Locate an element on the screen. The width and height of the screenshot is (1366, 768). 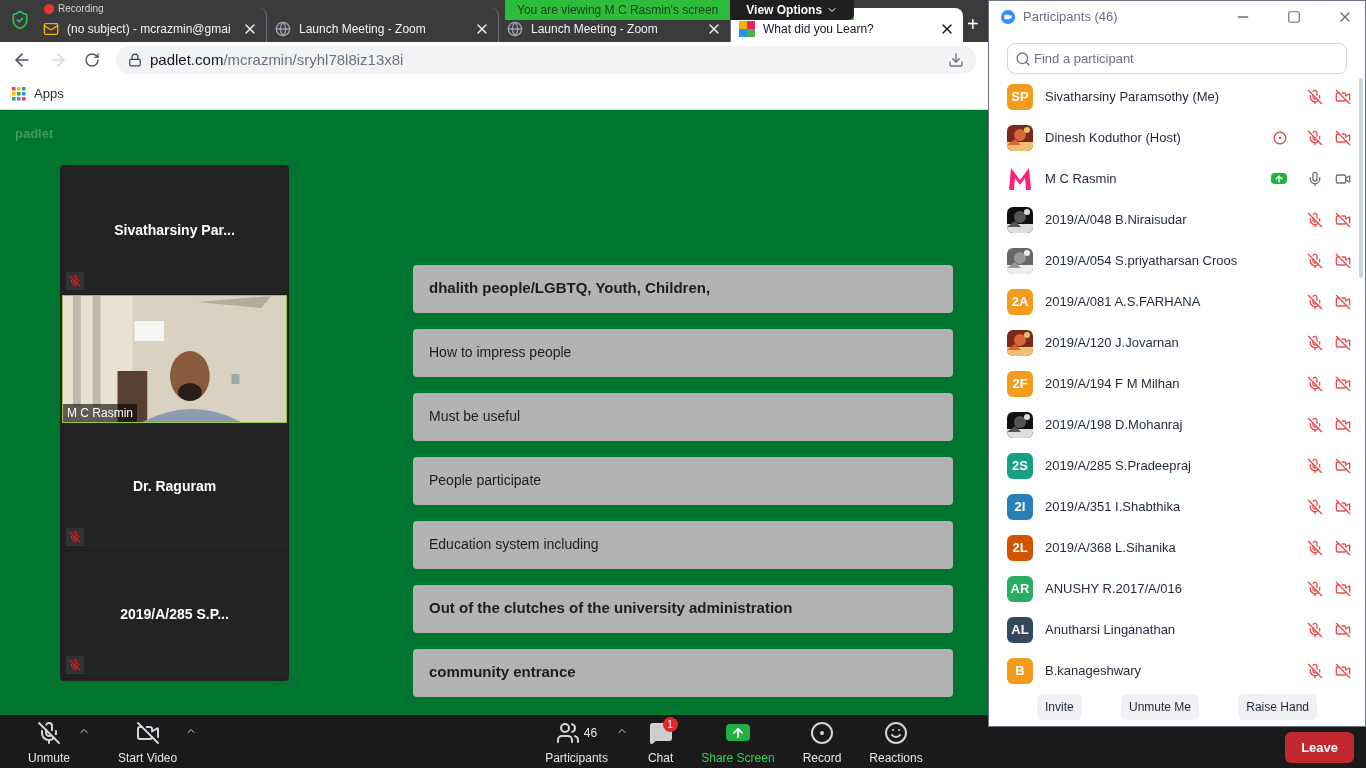
participant-row: Dinesh Koduthor (Host) is located at coordinates (1177, 137).